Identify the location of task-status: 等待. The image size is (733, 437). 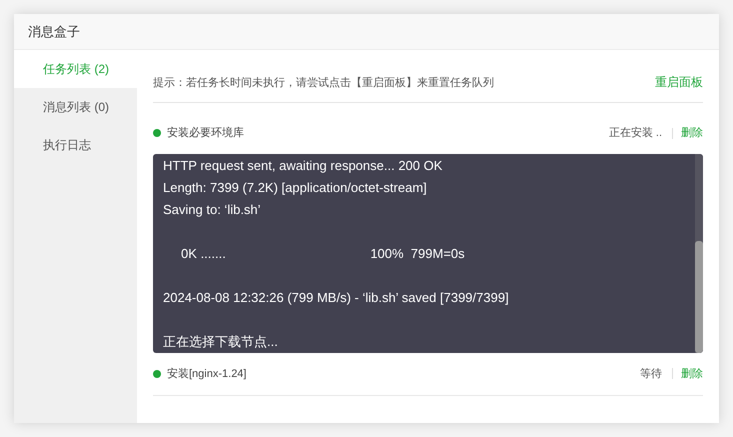
(651, 374).